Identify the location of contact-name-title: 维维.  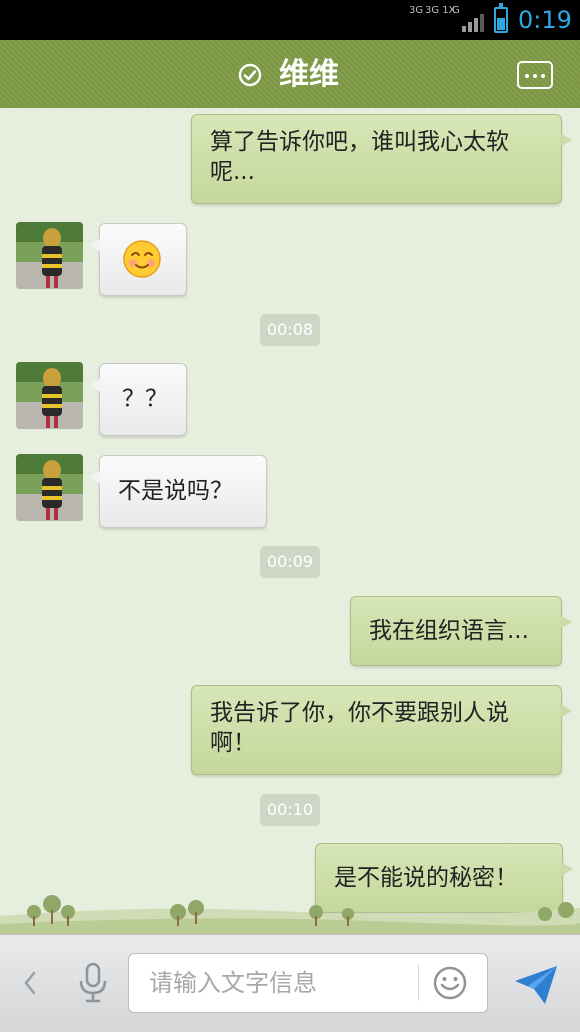
(309, 74).